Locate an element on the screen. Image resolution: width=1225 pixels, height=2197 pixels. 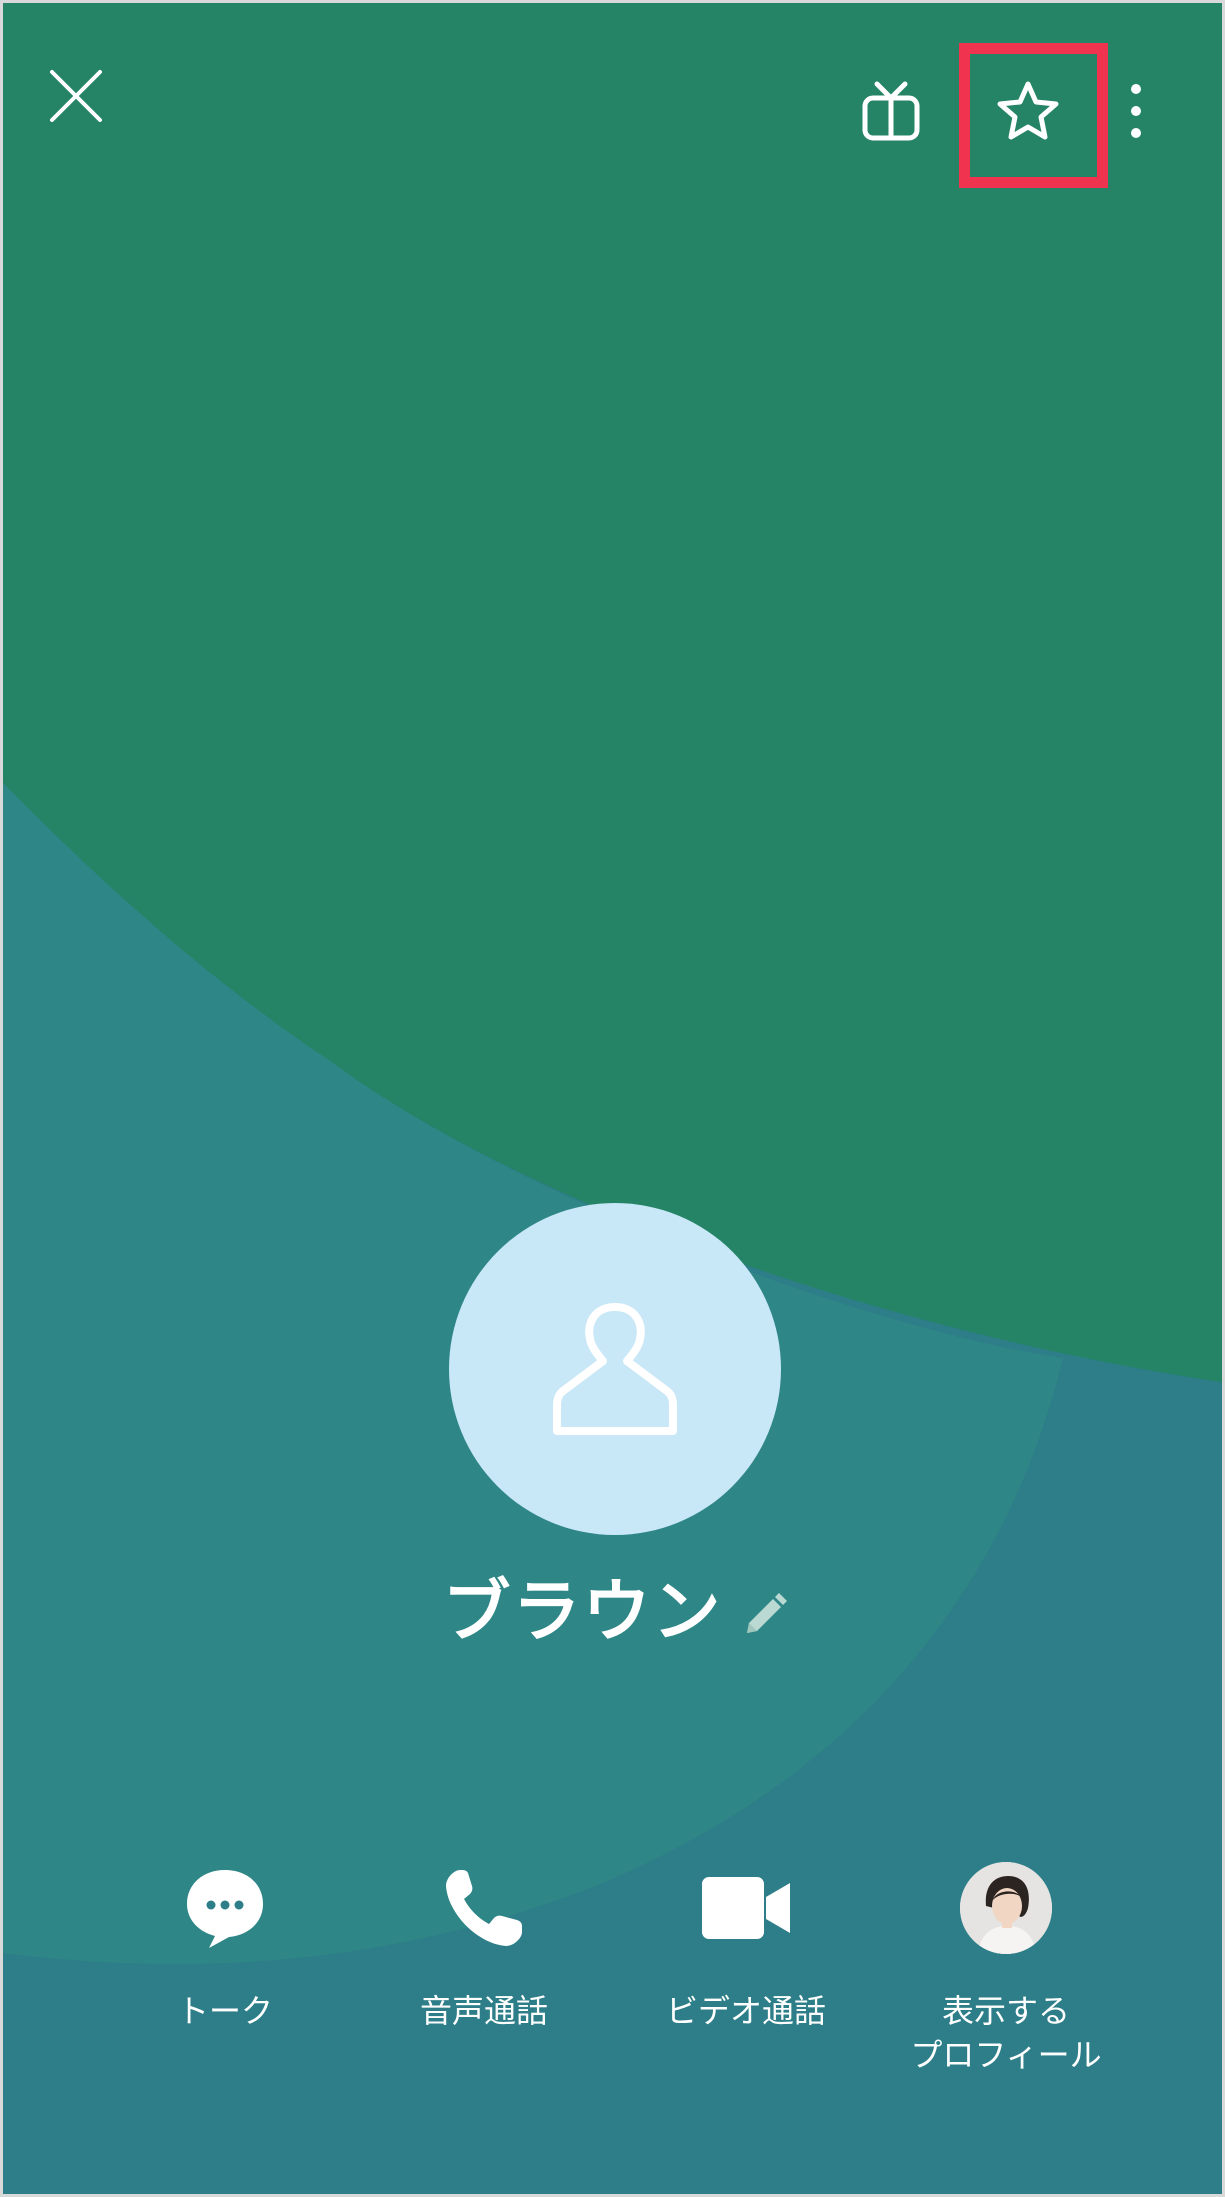
more-button is located at coordinates (1136, 110).